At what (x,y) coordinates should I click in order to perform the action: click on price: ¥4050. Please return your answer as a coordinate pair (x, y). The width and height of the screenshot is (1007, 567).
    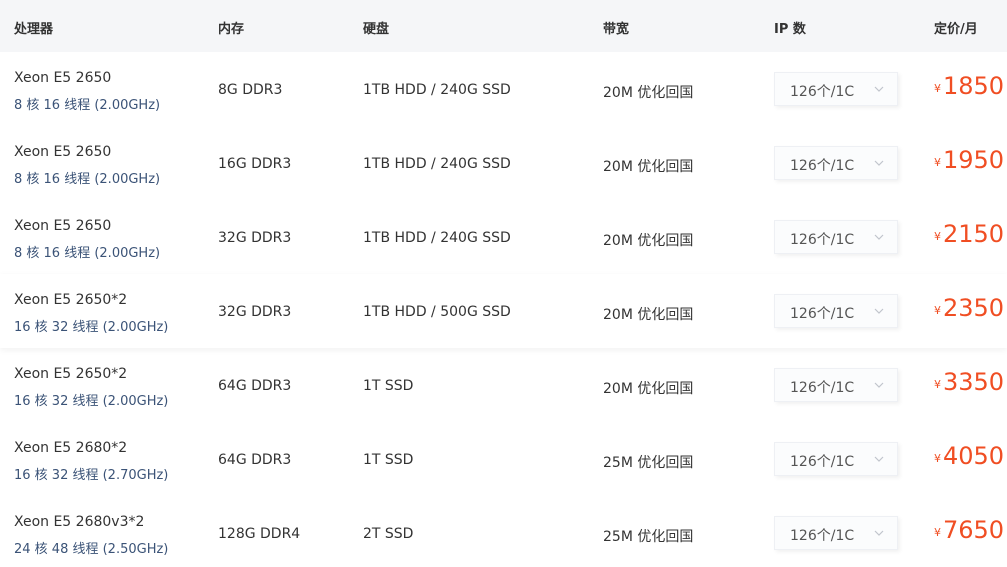
    Looking at the image, I should click on (969, 456).